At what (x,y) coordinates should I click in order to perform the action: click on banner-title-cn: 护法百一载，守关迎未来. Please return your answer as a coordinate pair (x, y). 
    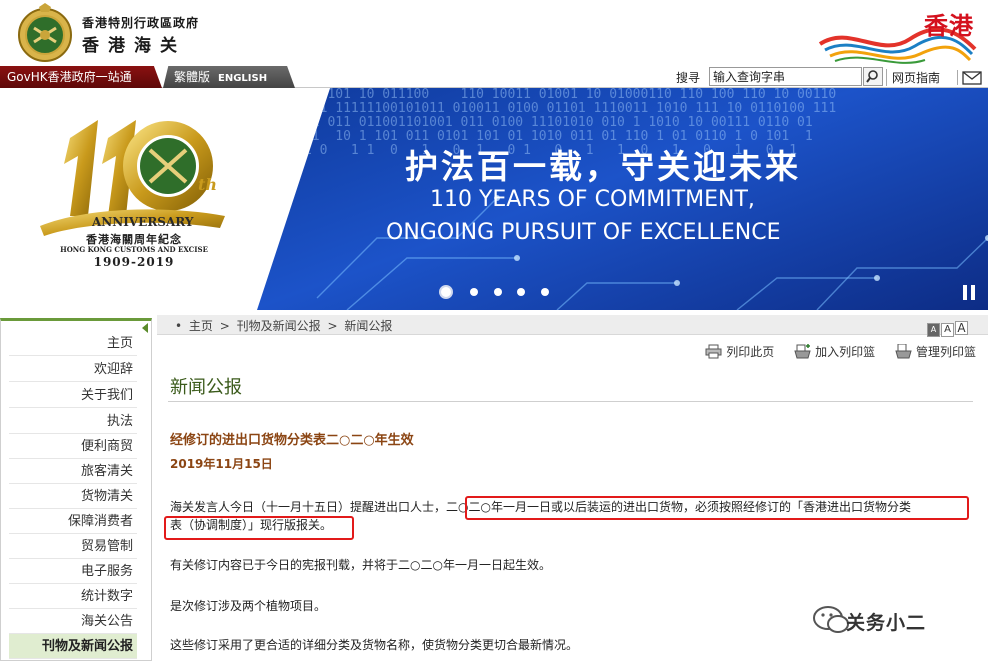
    Looking at the image, I should click on (603, 166).